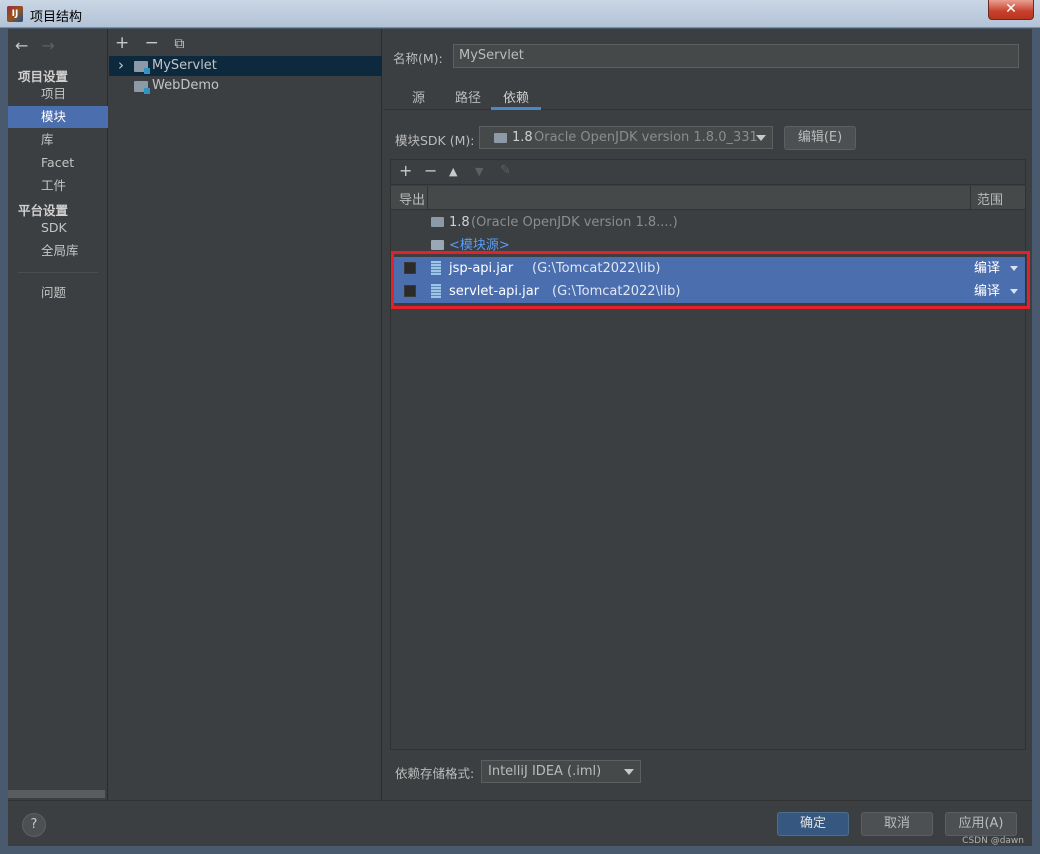 The image size is (1040, 854). I want to click on module-name: MyServlet, so click(184, 65).